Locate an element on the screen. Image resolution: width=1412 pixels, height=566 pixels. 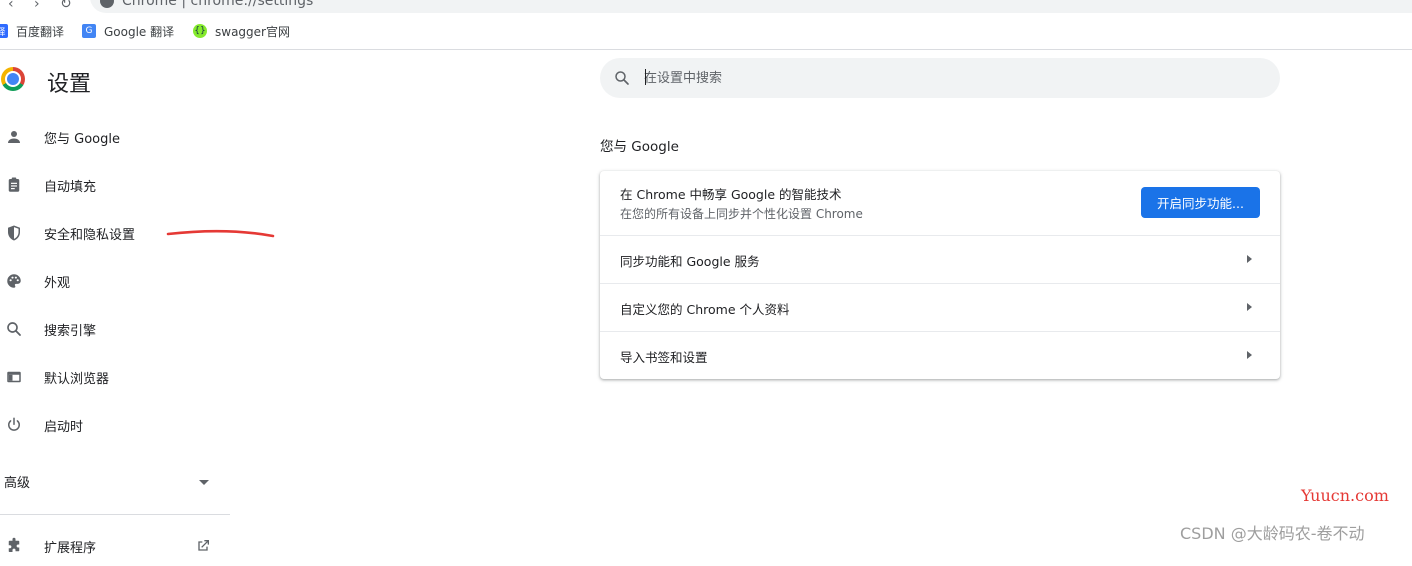
browser-toolbar: ‹ › ↻ Chrome | chrome://settings is located at coordinates (706, 6).